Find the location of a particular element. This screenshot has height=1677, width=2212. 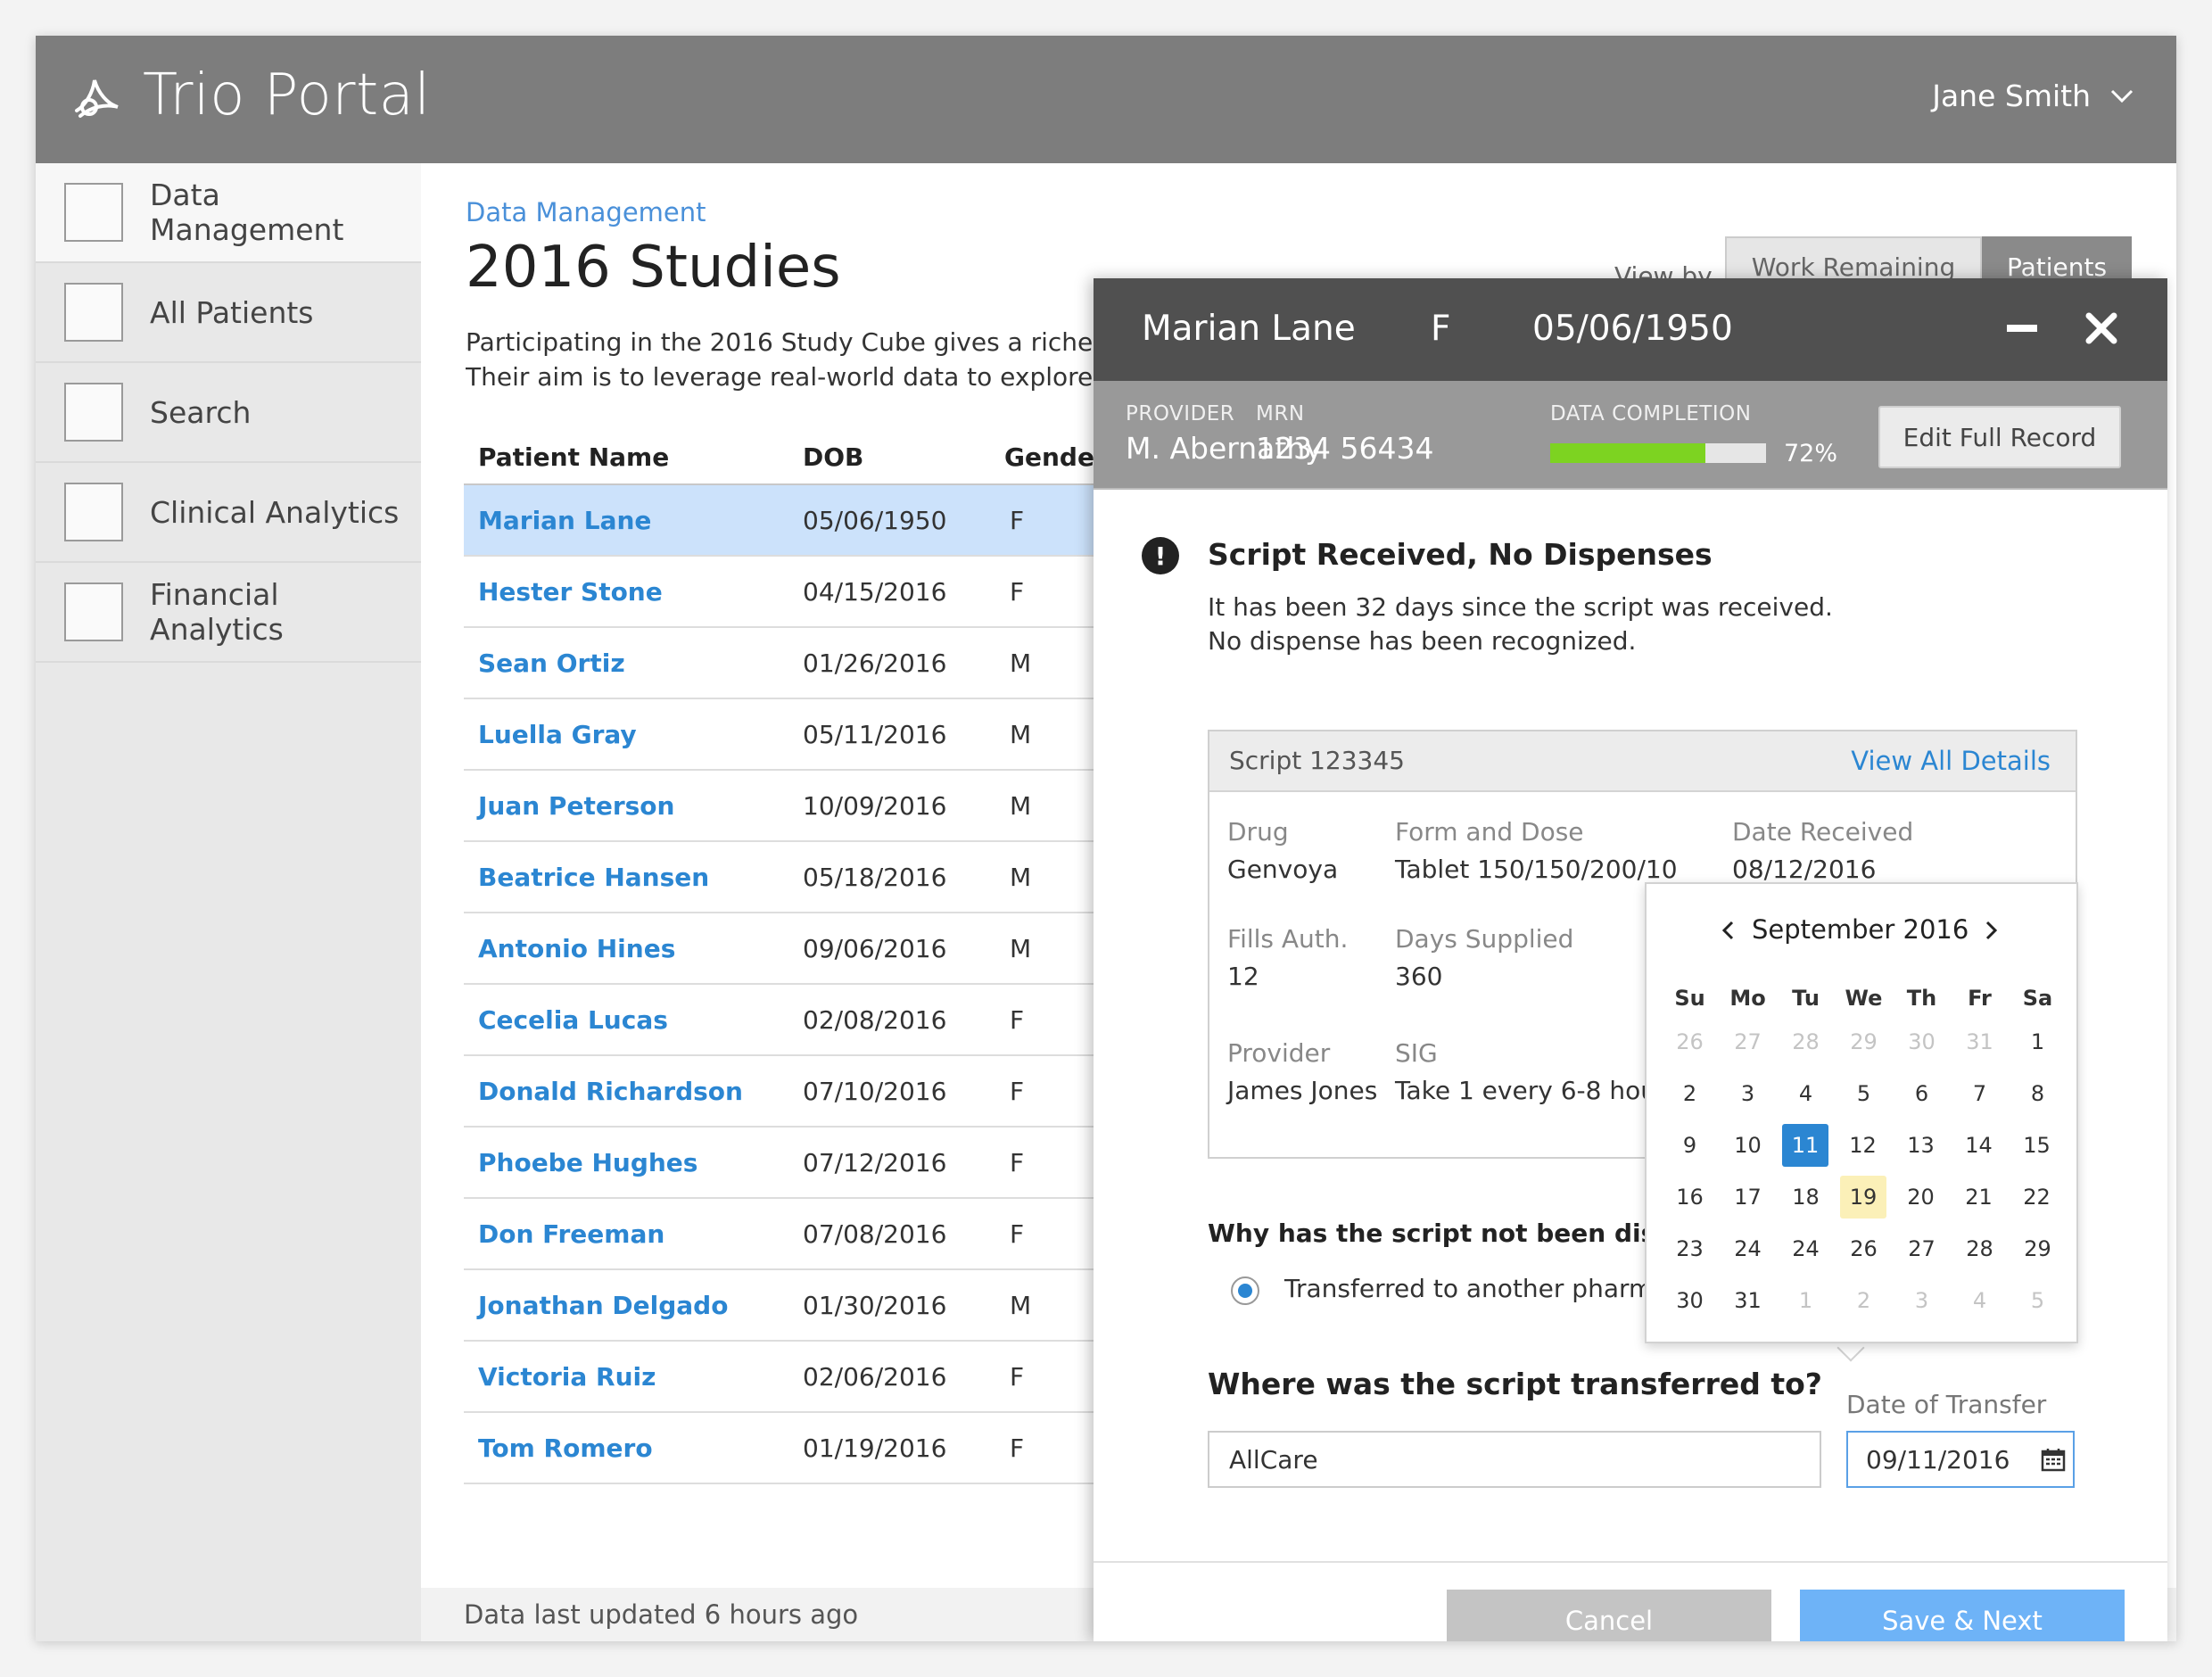

patient-name-link: Phoebe Hughes is located at coordinates (634, 1163).